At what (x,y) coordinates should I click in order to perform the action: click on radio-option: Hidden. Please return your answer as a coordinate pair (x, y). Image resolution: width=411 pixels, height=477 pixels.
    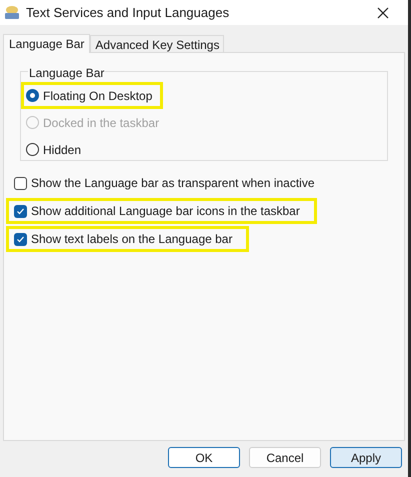
    Looking at the image, I should click on (56, 149).